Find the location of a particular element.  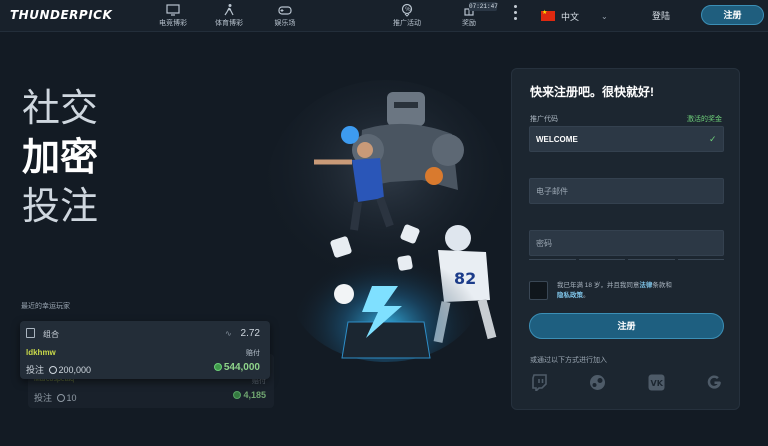

pulse-icon: ∿ is located at coordinates (228, 333).